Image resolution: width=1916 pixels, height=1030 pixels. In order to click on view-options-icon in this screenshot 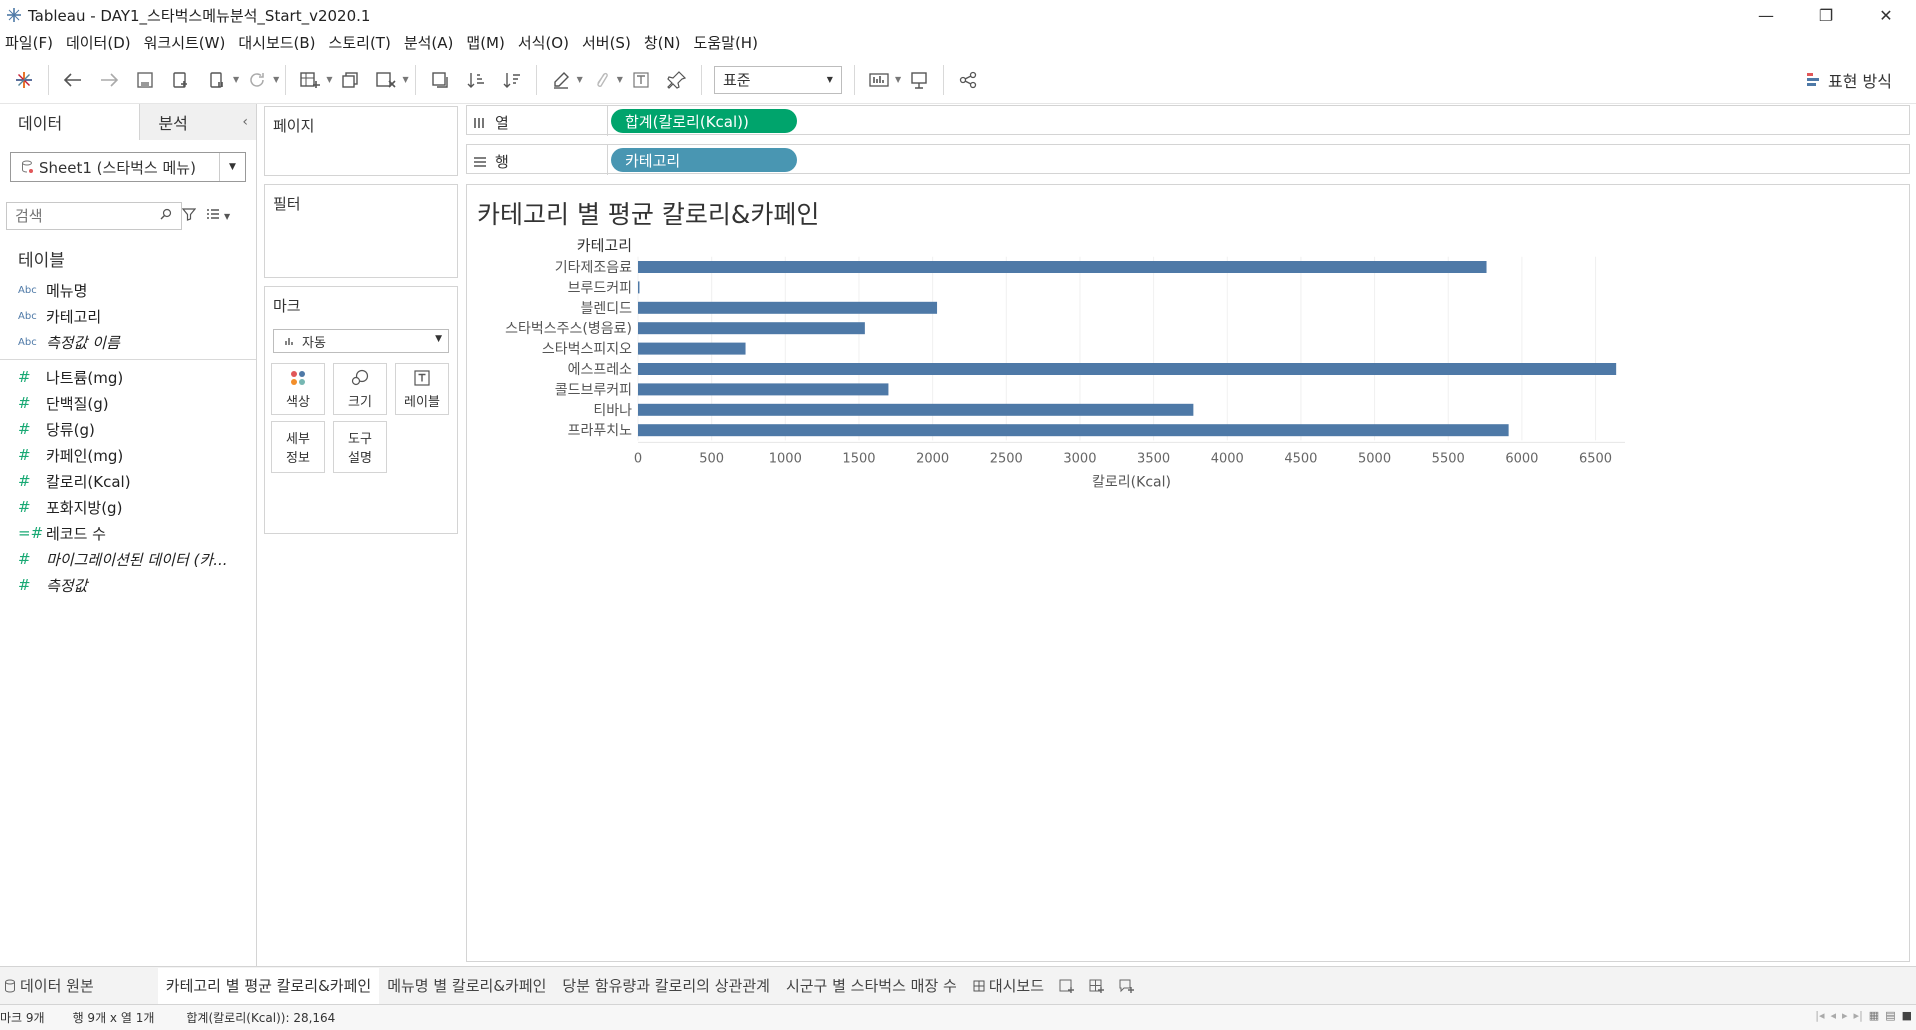, I will do `click(213, 216)`.